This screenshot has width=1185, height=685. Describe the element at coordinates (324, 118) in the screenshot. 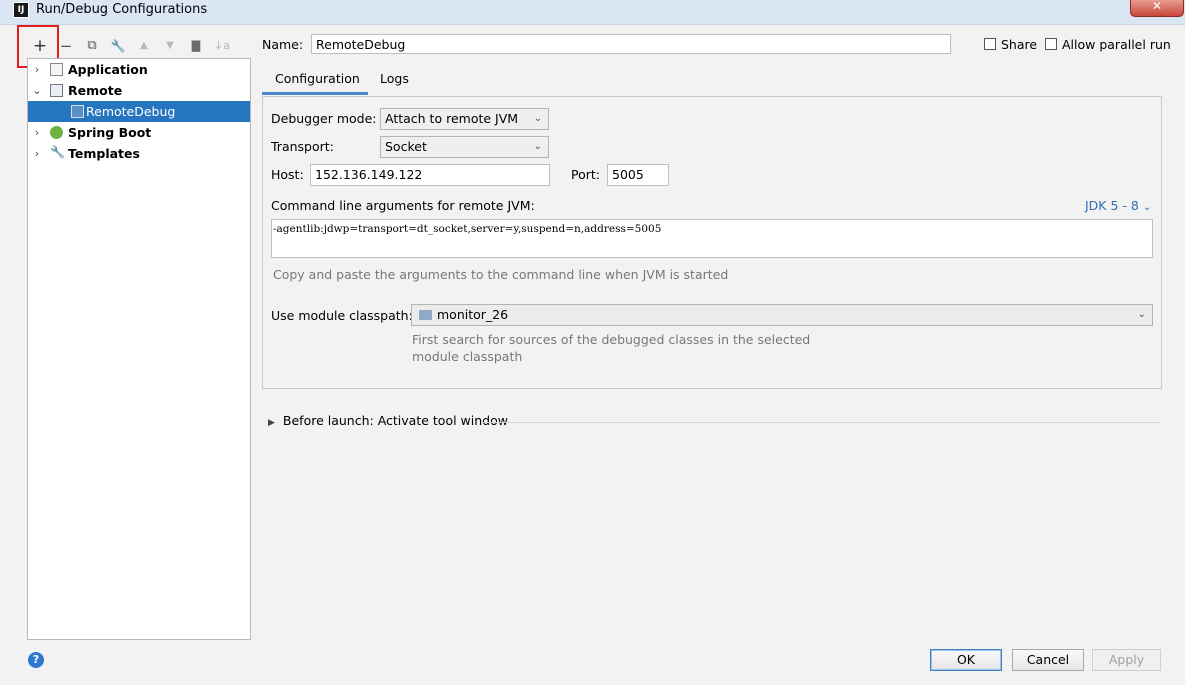

I see `debugger-mode-label: Debugger mode:` at that location.